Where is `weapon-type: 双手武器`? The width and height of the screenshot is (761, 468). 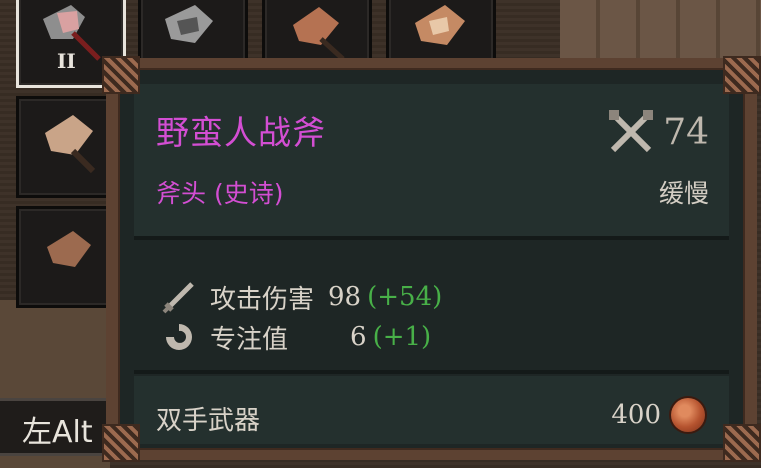
weapon-type: 双手武器 is located at coordinates (208, 421).